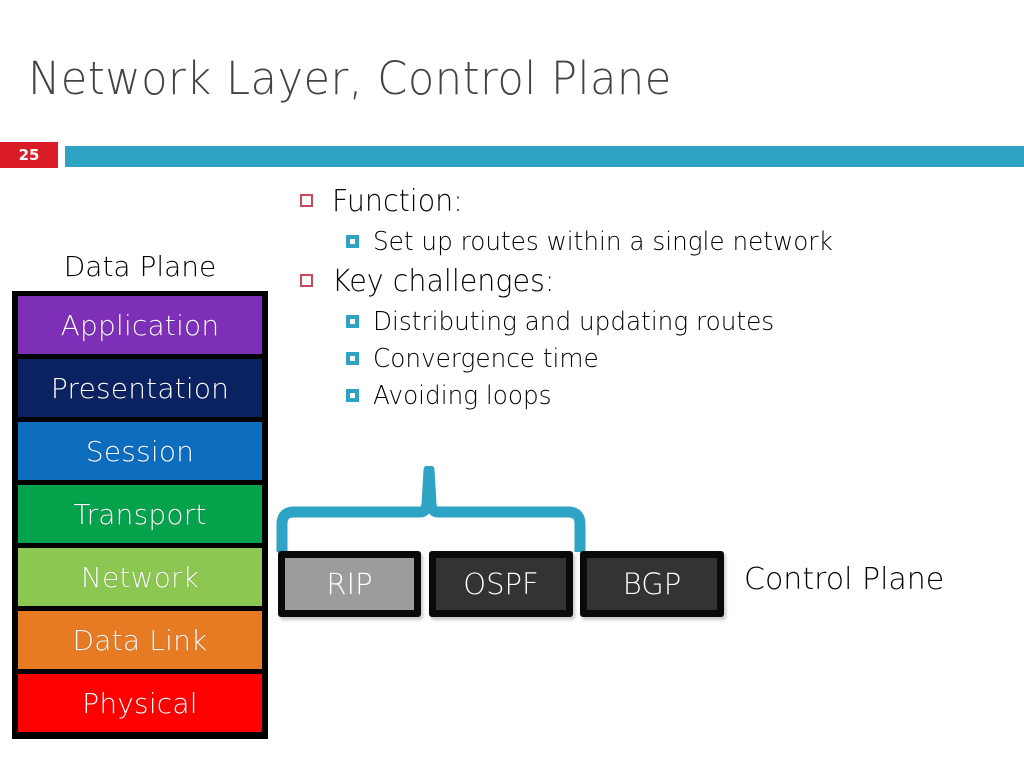 The image size is (1024, 768). I want to click on protocol-box-ospf: OSPF, so click(501, 584).